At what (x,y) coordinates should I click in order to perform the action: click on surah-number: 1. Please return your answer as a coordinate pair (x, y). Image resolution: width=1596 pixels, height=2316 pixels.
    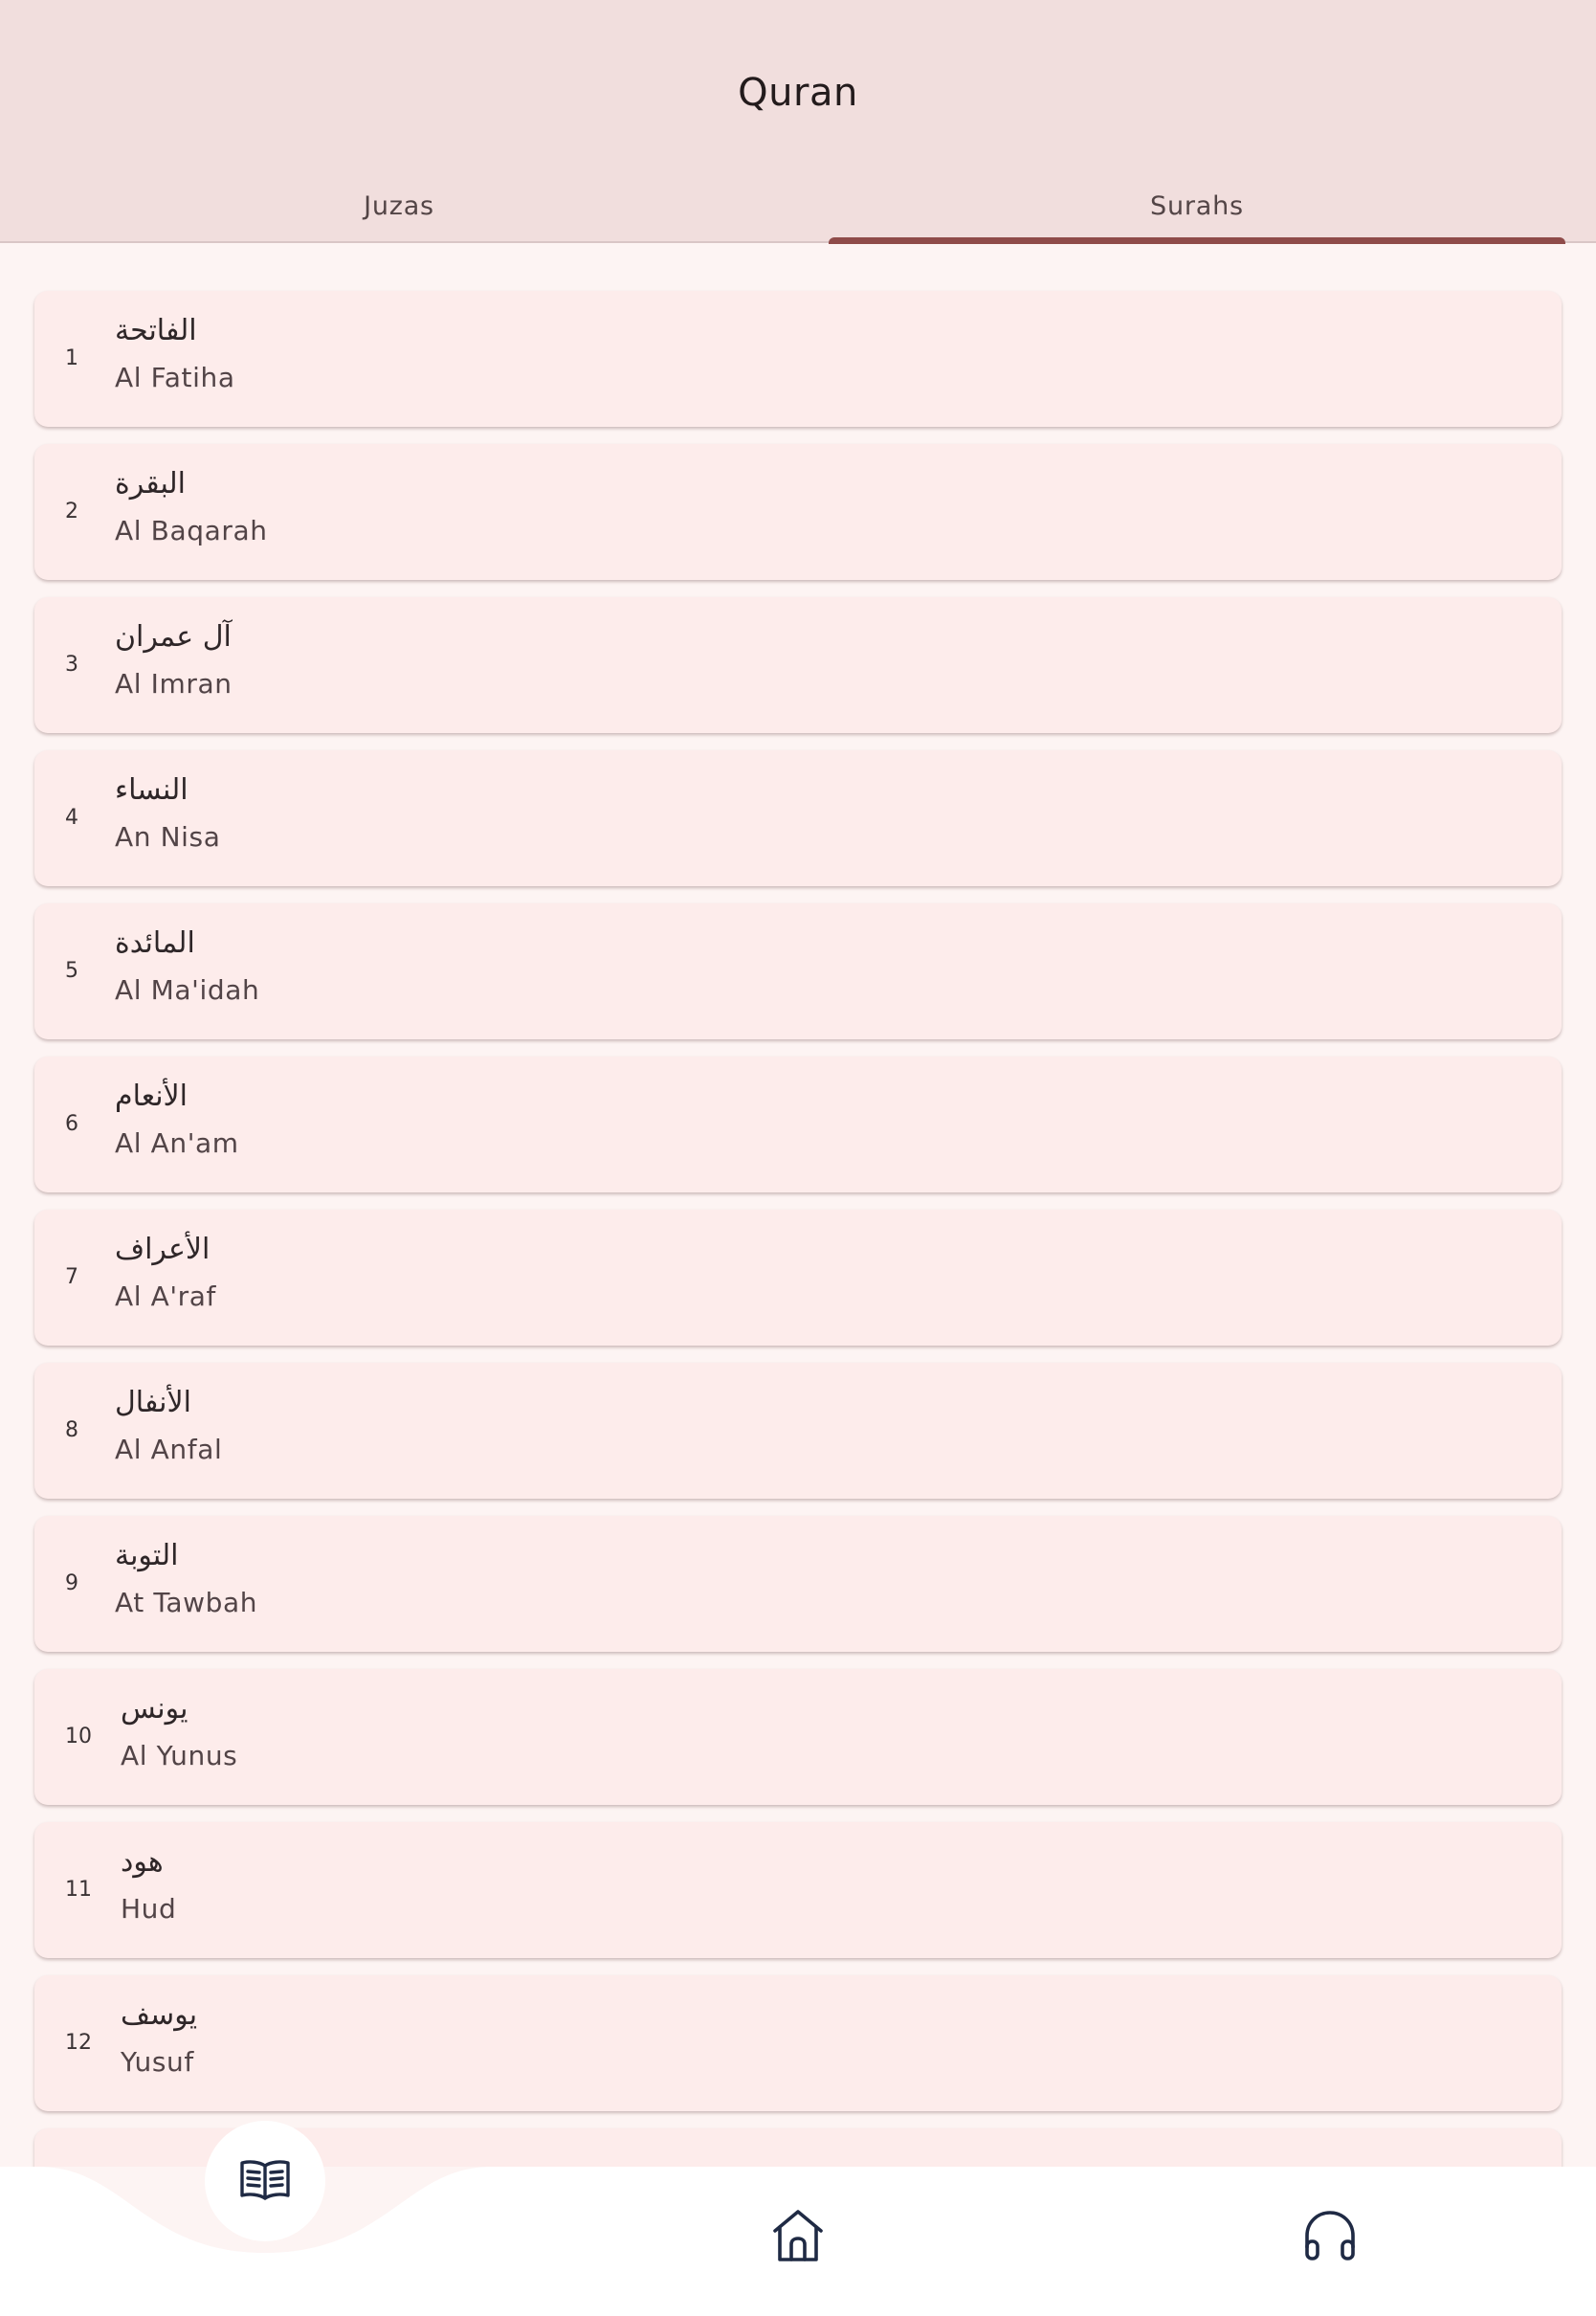
    Looking at the image, I should click on (72, 358).